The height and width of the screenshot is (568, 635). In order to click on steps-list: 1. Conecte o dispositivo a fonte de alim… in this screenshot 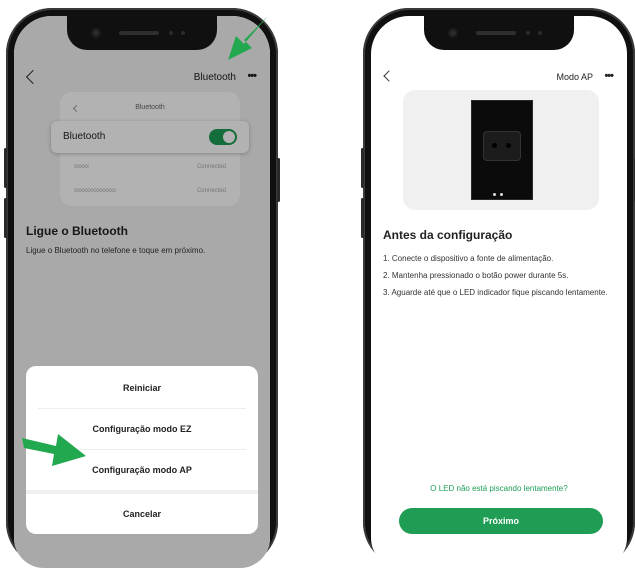, I will do `click(501, 275)`.